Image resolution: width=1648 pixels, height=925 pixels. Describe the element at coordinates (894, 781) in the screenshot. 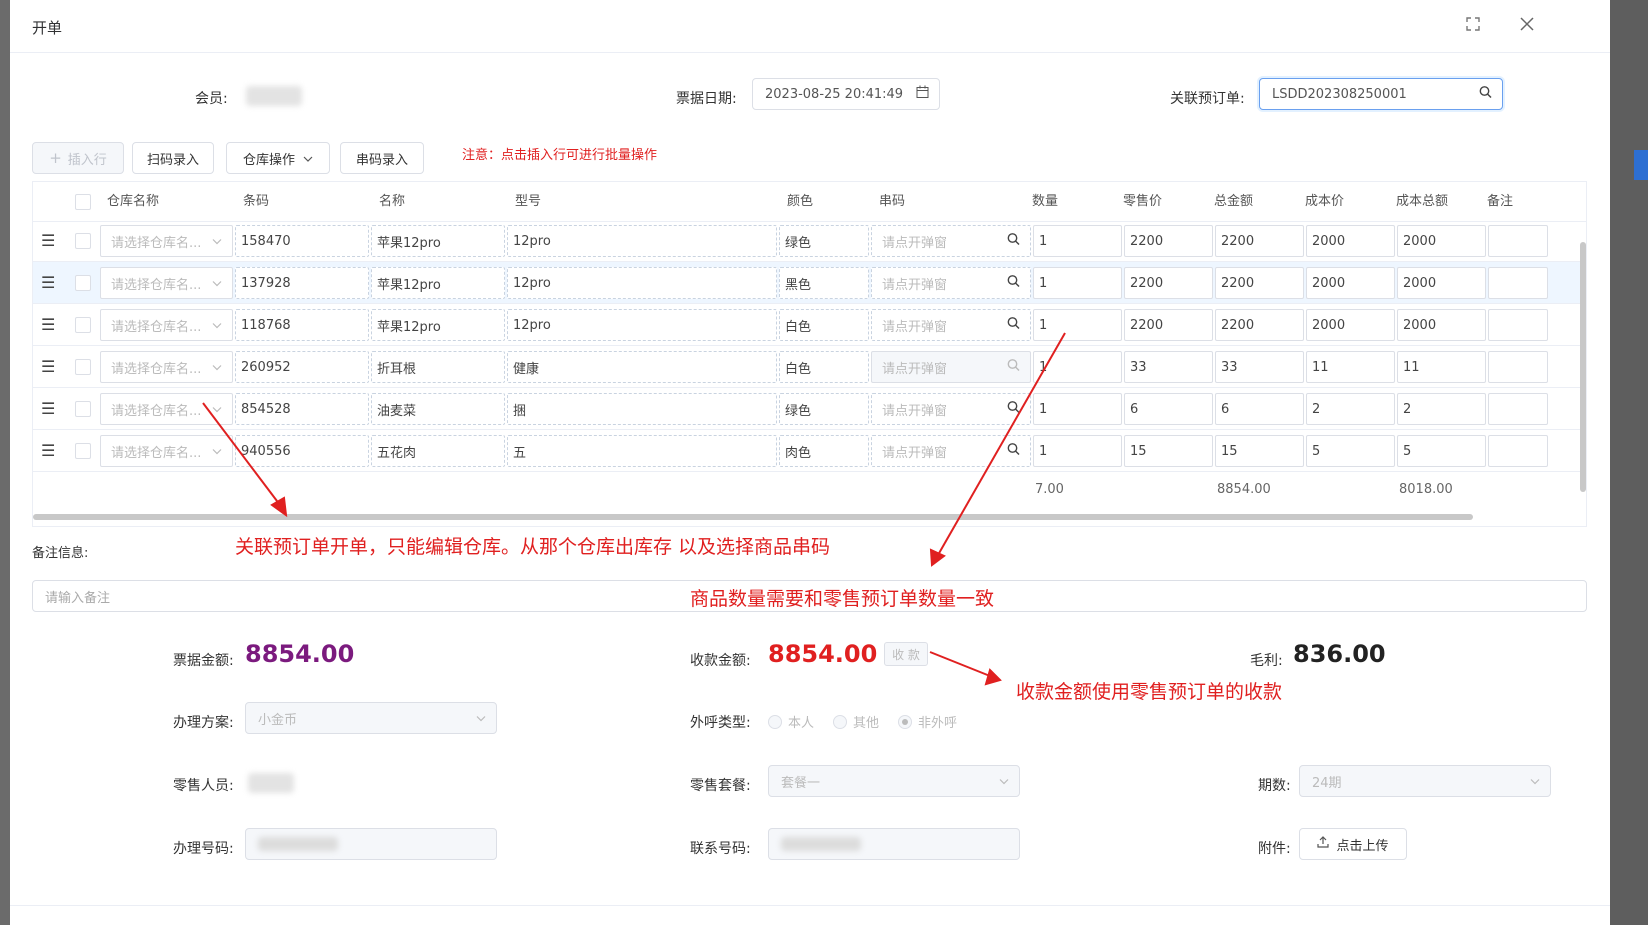

I see `package-select: 套餐一` at that location.